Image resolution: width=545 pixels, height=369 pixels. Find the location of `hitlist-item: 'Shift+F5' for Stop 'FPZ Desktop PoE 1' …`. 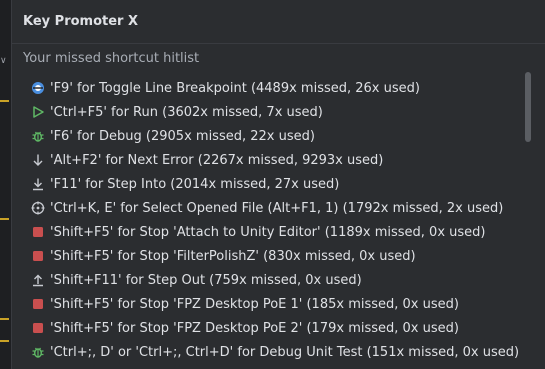

hitlist-item: 'Shift+F5' for Stop 'FPZ Desktop PoE 1' … is located at coordinates (278, 304).